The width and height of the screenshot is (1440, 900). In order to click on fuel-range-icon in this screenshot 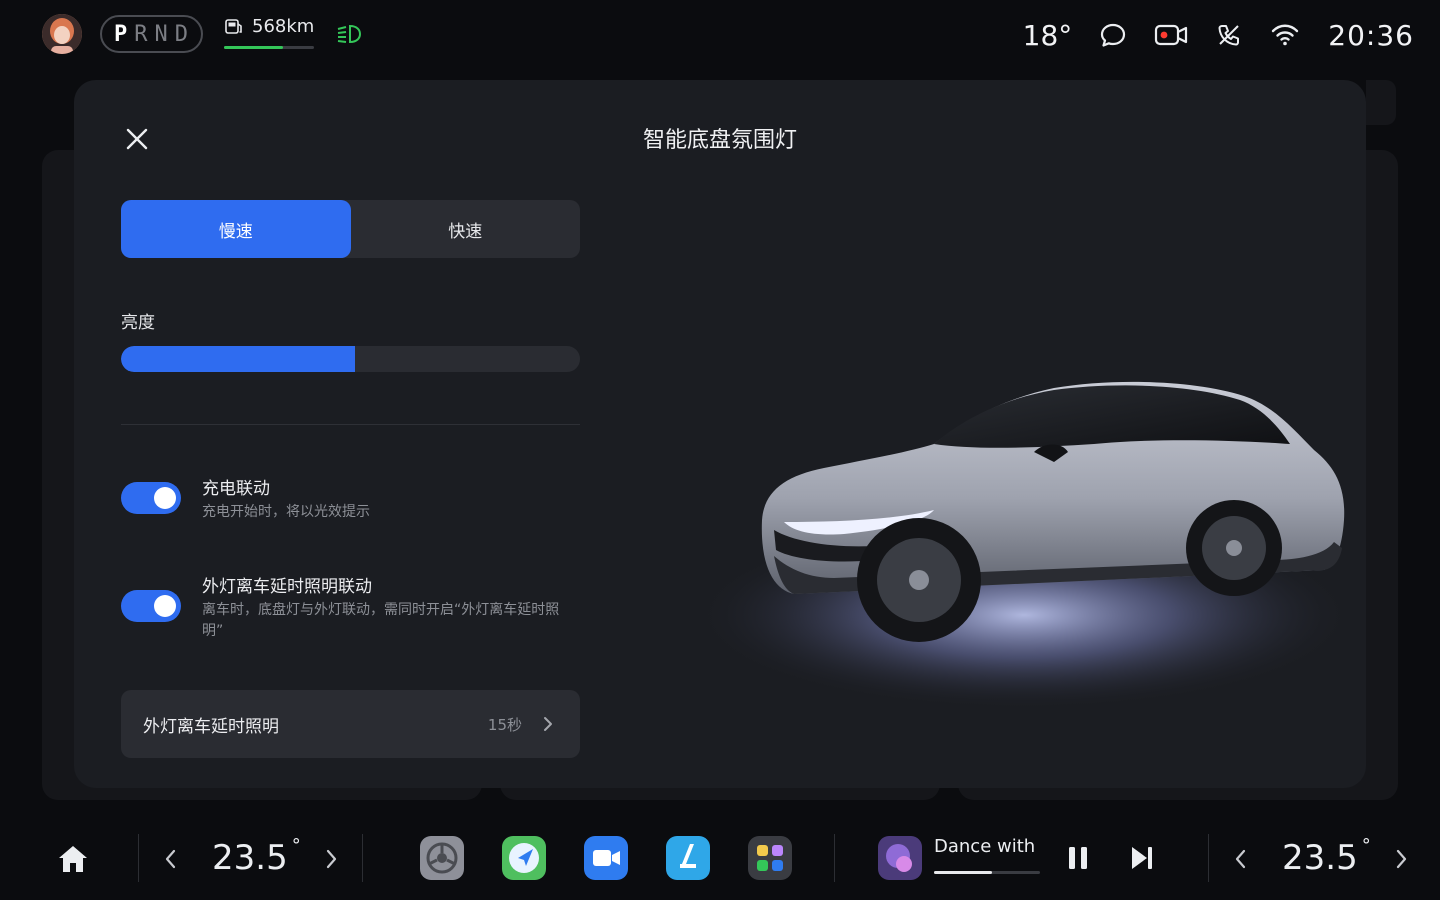, I will do `click(233, 26)`.